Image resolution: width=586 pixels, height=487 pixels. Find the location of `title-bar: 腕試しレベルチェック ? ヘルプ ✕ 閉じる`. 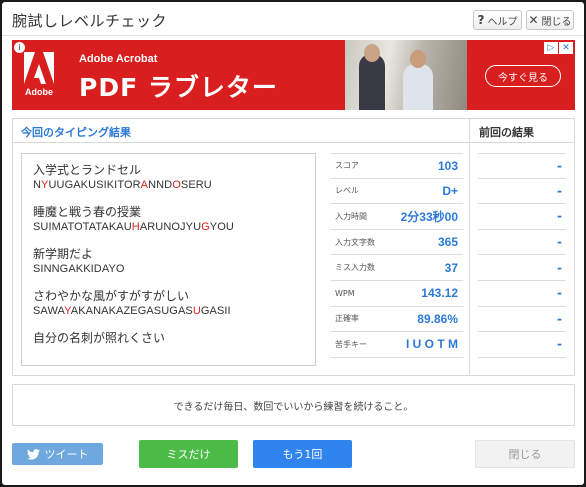

title-bar: 腕試しレベルチェック ? ヘルプ ✕ 閉じる is located at coordinates (293, 19).